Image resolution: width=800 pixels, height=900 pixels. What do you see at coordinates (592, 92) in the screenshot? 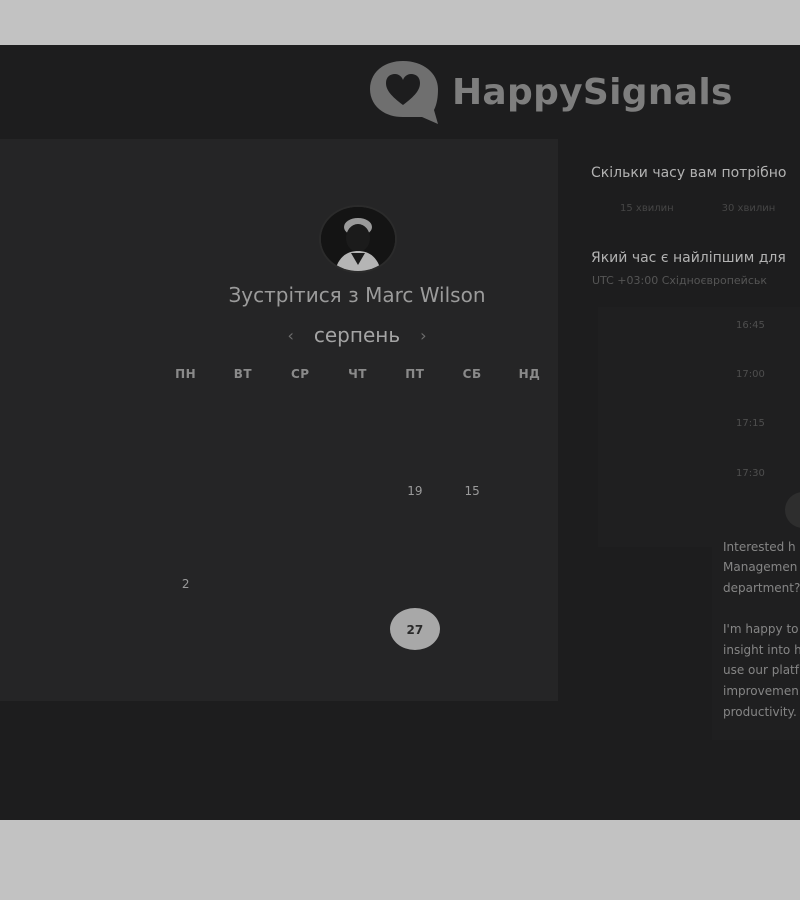
I see `brand-name: HappySignals` at bounding box center [592, 92].